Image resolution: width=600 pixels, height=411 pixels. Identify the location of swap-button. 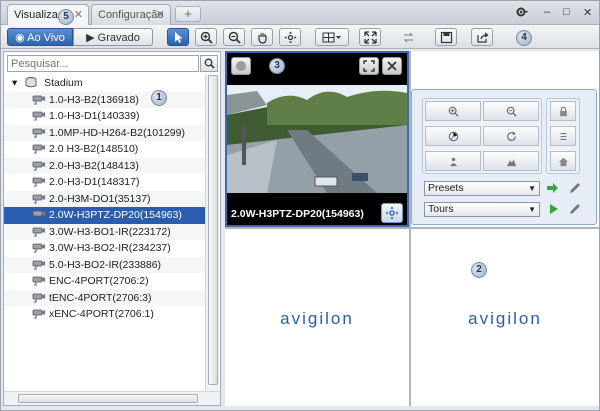
(408, 37).